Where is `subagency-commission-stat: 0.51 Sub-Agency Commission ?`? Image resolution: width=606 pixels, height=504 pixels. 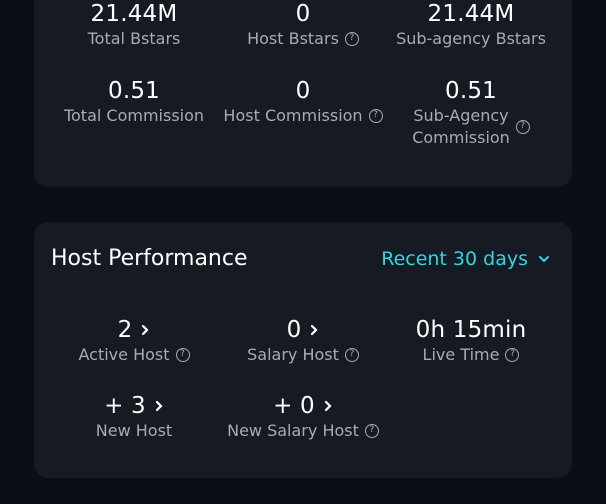
subagency-commission-stat: 0.51 Sub-Agency Commission ? is located at coordinates (471, 113).